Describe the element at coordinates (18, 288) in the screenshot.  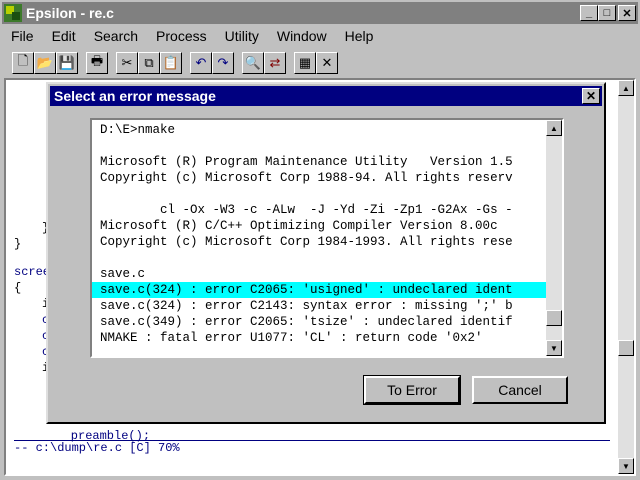
I see `code-line: {` at that location.